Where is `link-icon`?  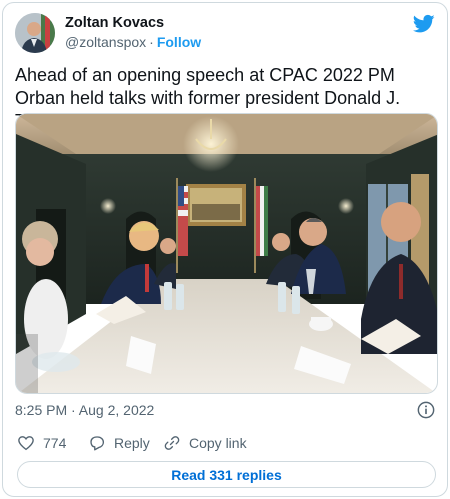
link-icon is located at coordinates (172, 443).